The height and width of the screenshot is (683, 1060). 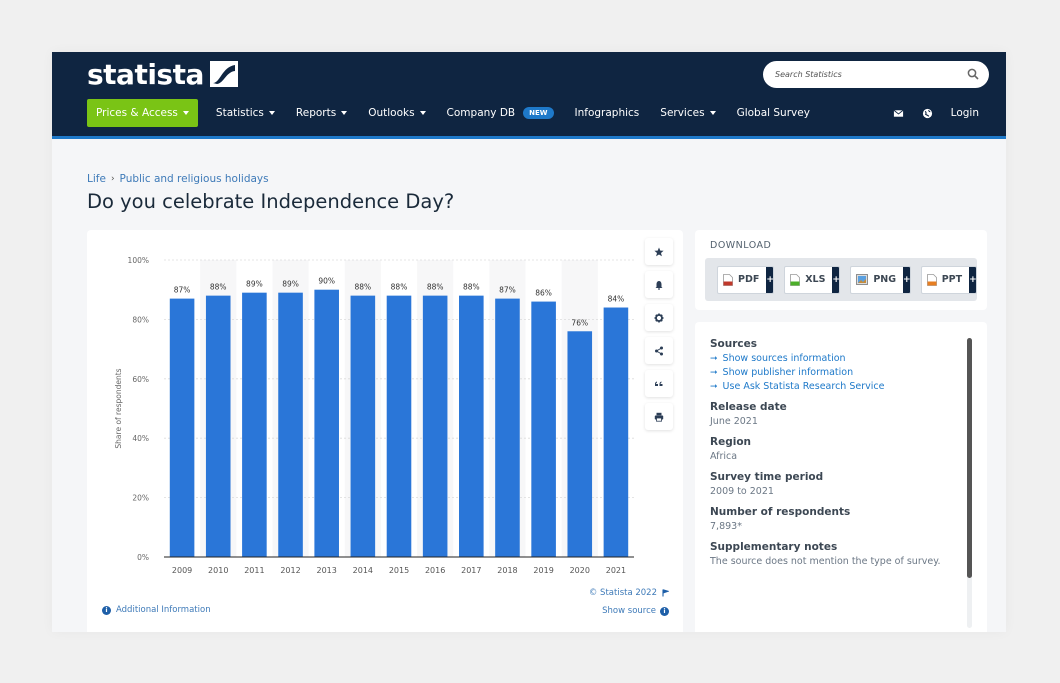 What do you see at coordinates (780, 512) in the screenshot?
I see `respondents-heading: Number of respondents` at bounding box center [780, 512].